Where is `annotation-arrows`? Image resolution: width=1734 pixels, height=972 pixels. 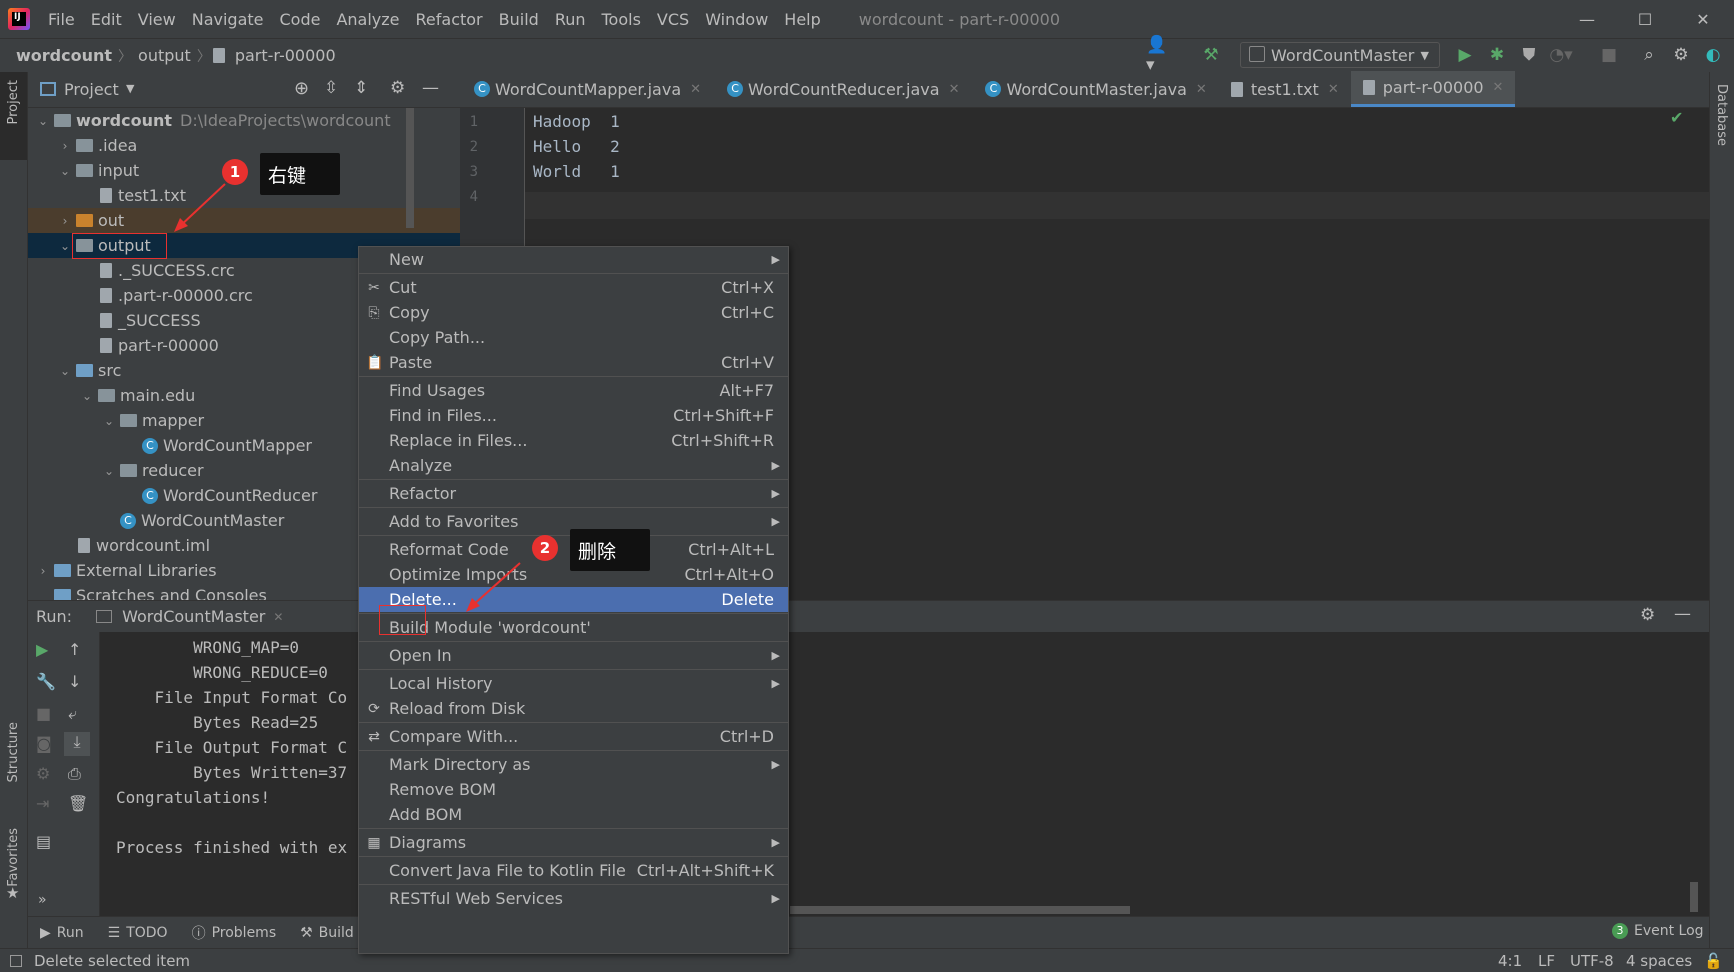
annotation-arrows is located at coordinates (347, 397).